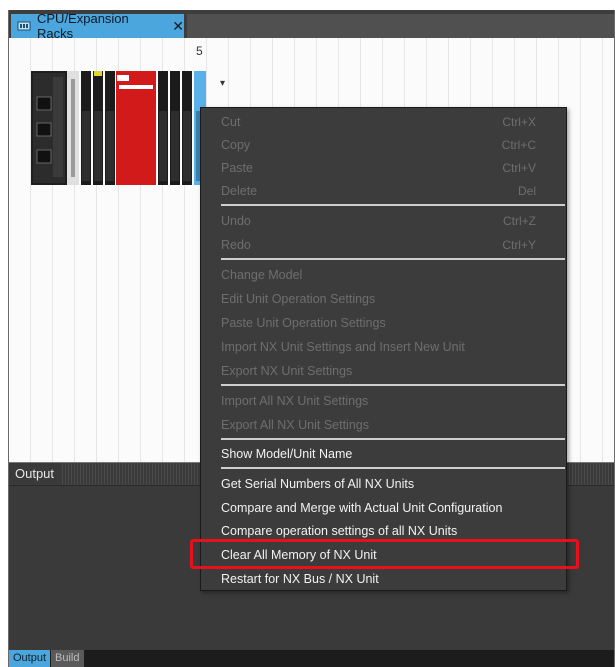 The image size is (615, 667). Describe the element at coordinates (30, 658) in the screenshot. I see `tab-output: Output` at that location.